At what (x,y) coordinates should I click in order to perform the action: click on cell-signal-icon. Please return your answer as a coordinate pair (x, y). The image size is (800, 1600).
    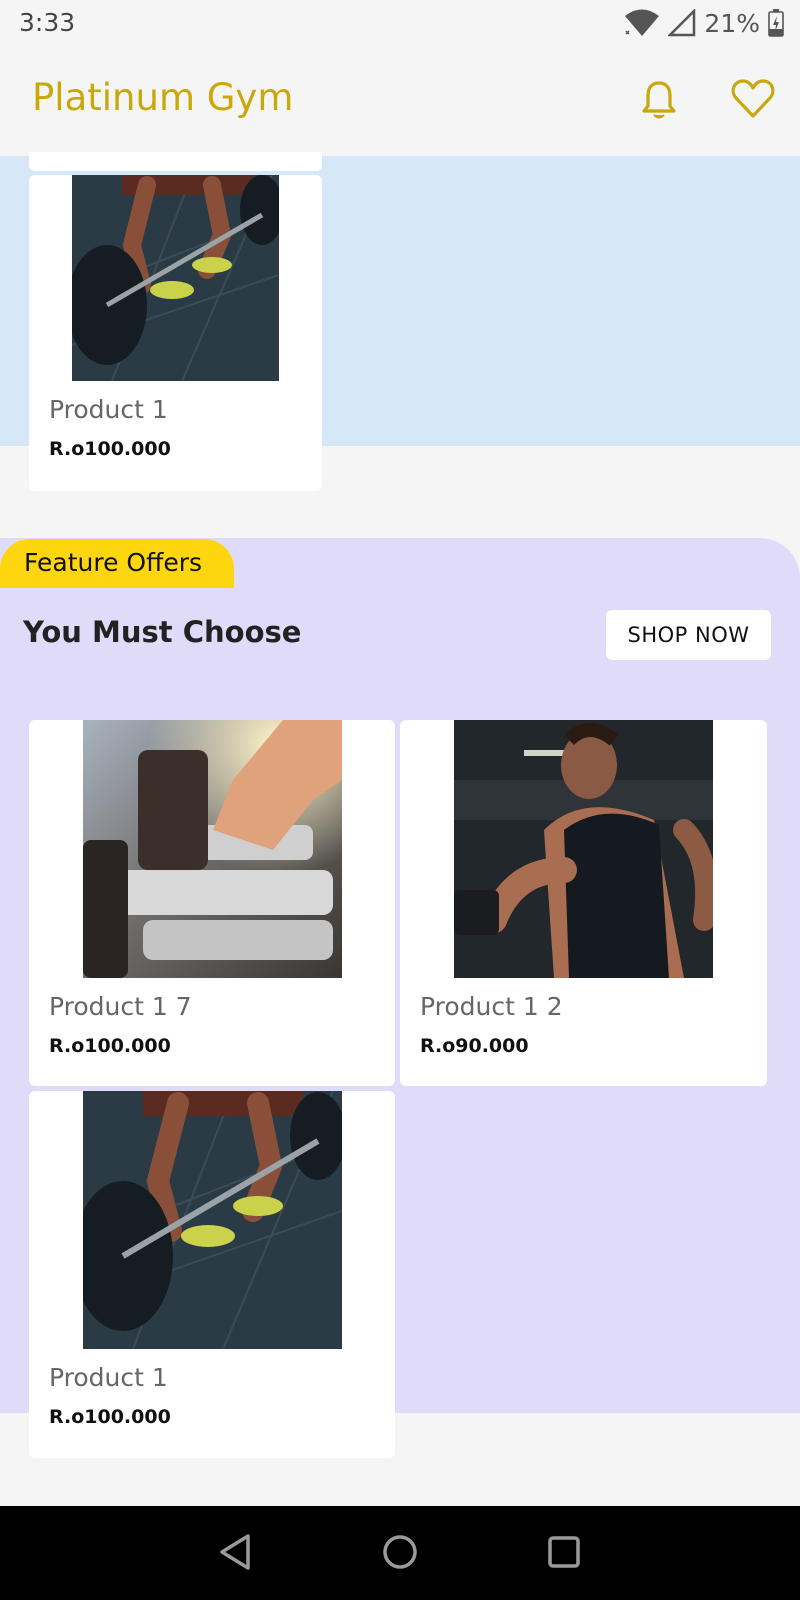
    Looking at the image, I should click on (682, 23).